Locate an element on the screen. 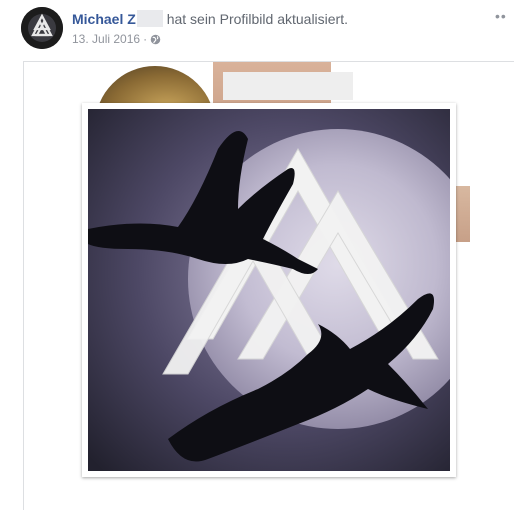 The image size is (514, 510). author-avatar is located at coordinates (42, 28).